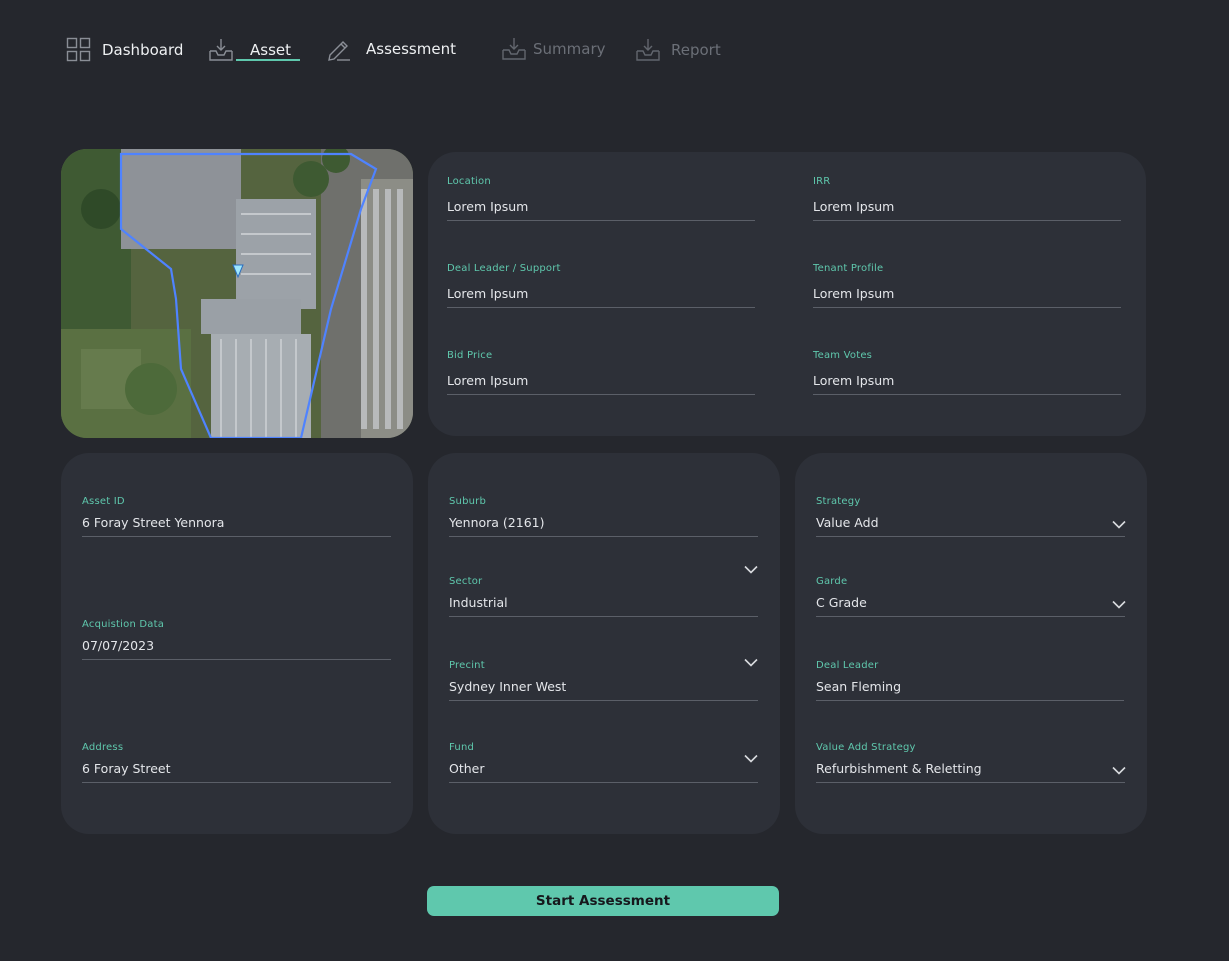 This screenshot has width=1229, height=961. I want to click on tenant-profile-field: Tenant Profile Lorem Ipsum, so click(967, 285).